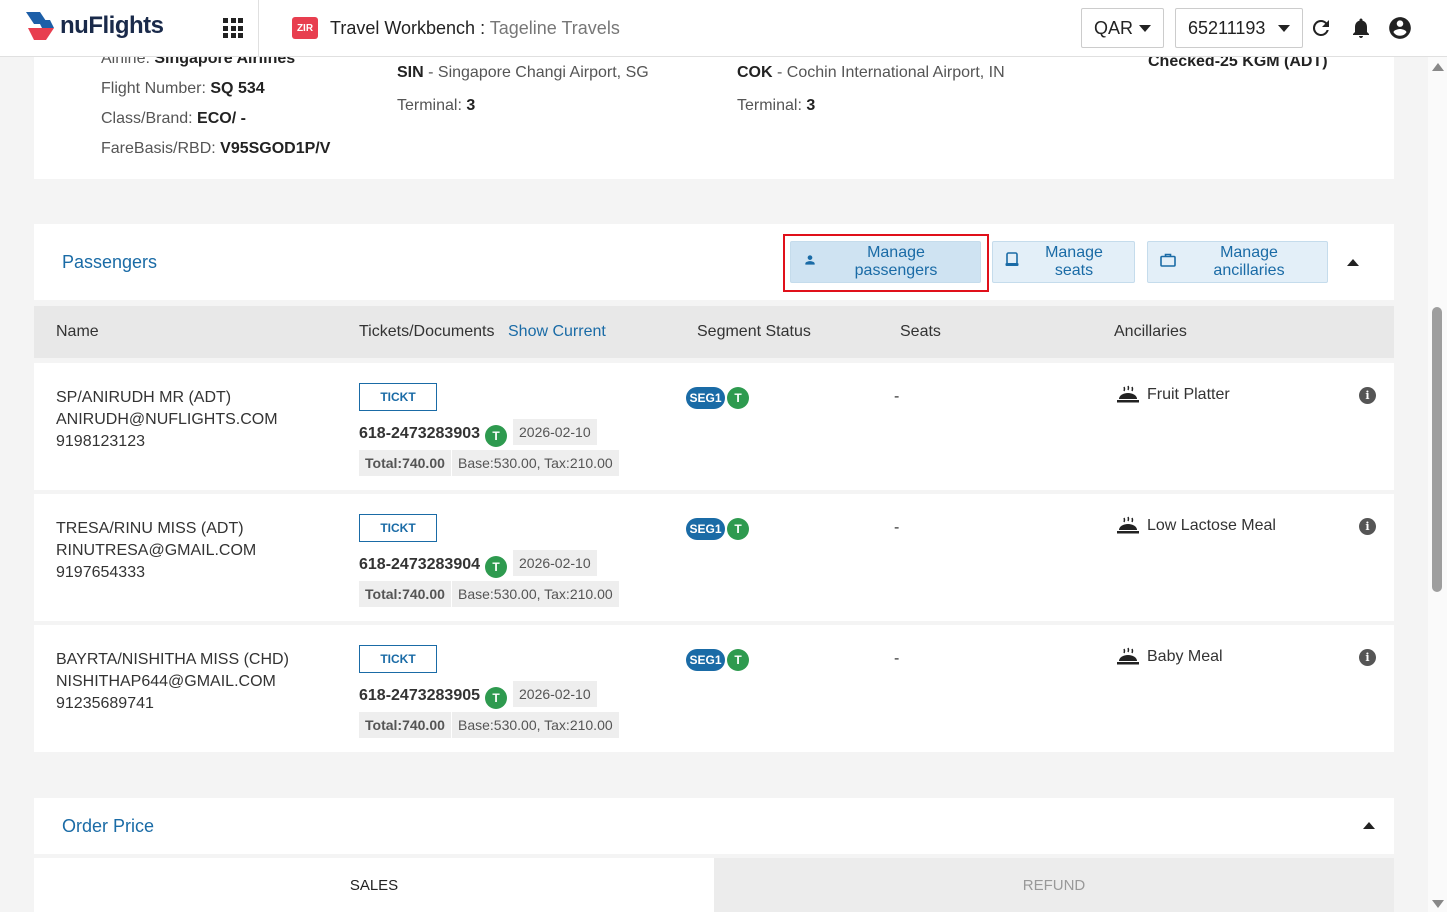 The height and width of the screenshot is (912, 1447). I want to click on destination-terminal-value: 3, so click(811, 105).